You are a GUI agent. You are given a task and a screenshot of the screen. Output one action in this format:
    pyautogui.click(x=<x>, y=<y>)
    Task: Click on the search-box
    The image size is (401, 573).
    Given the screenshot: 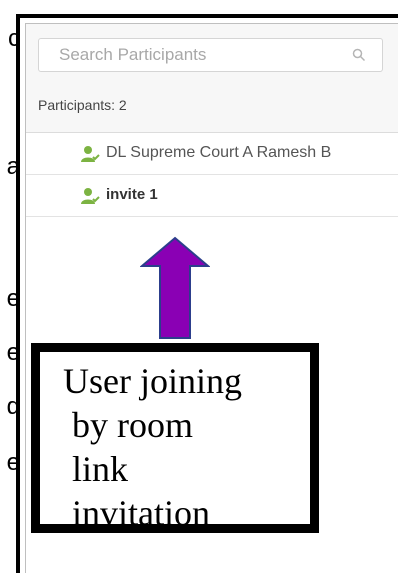 What is the action you would take?
    pyautogui.click(x=210, y=55)
    